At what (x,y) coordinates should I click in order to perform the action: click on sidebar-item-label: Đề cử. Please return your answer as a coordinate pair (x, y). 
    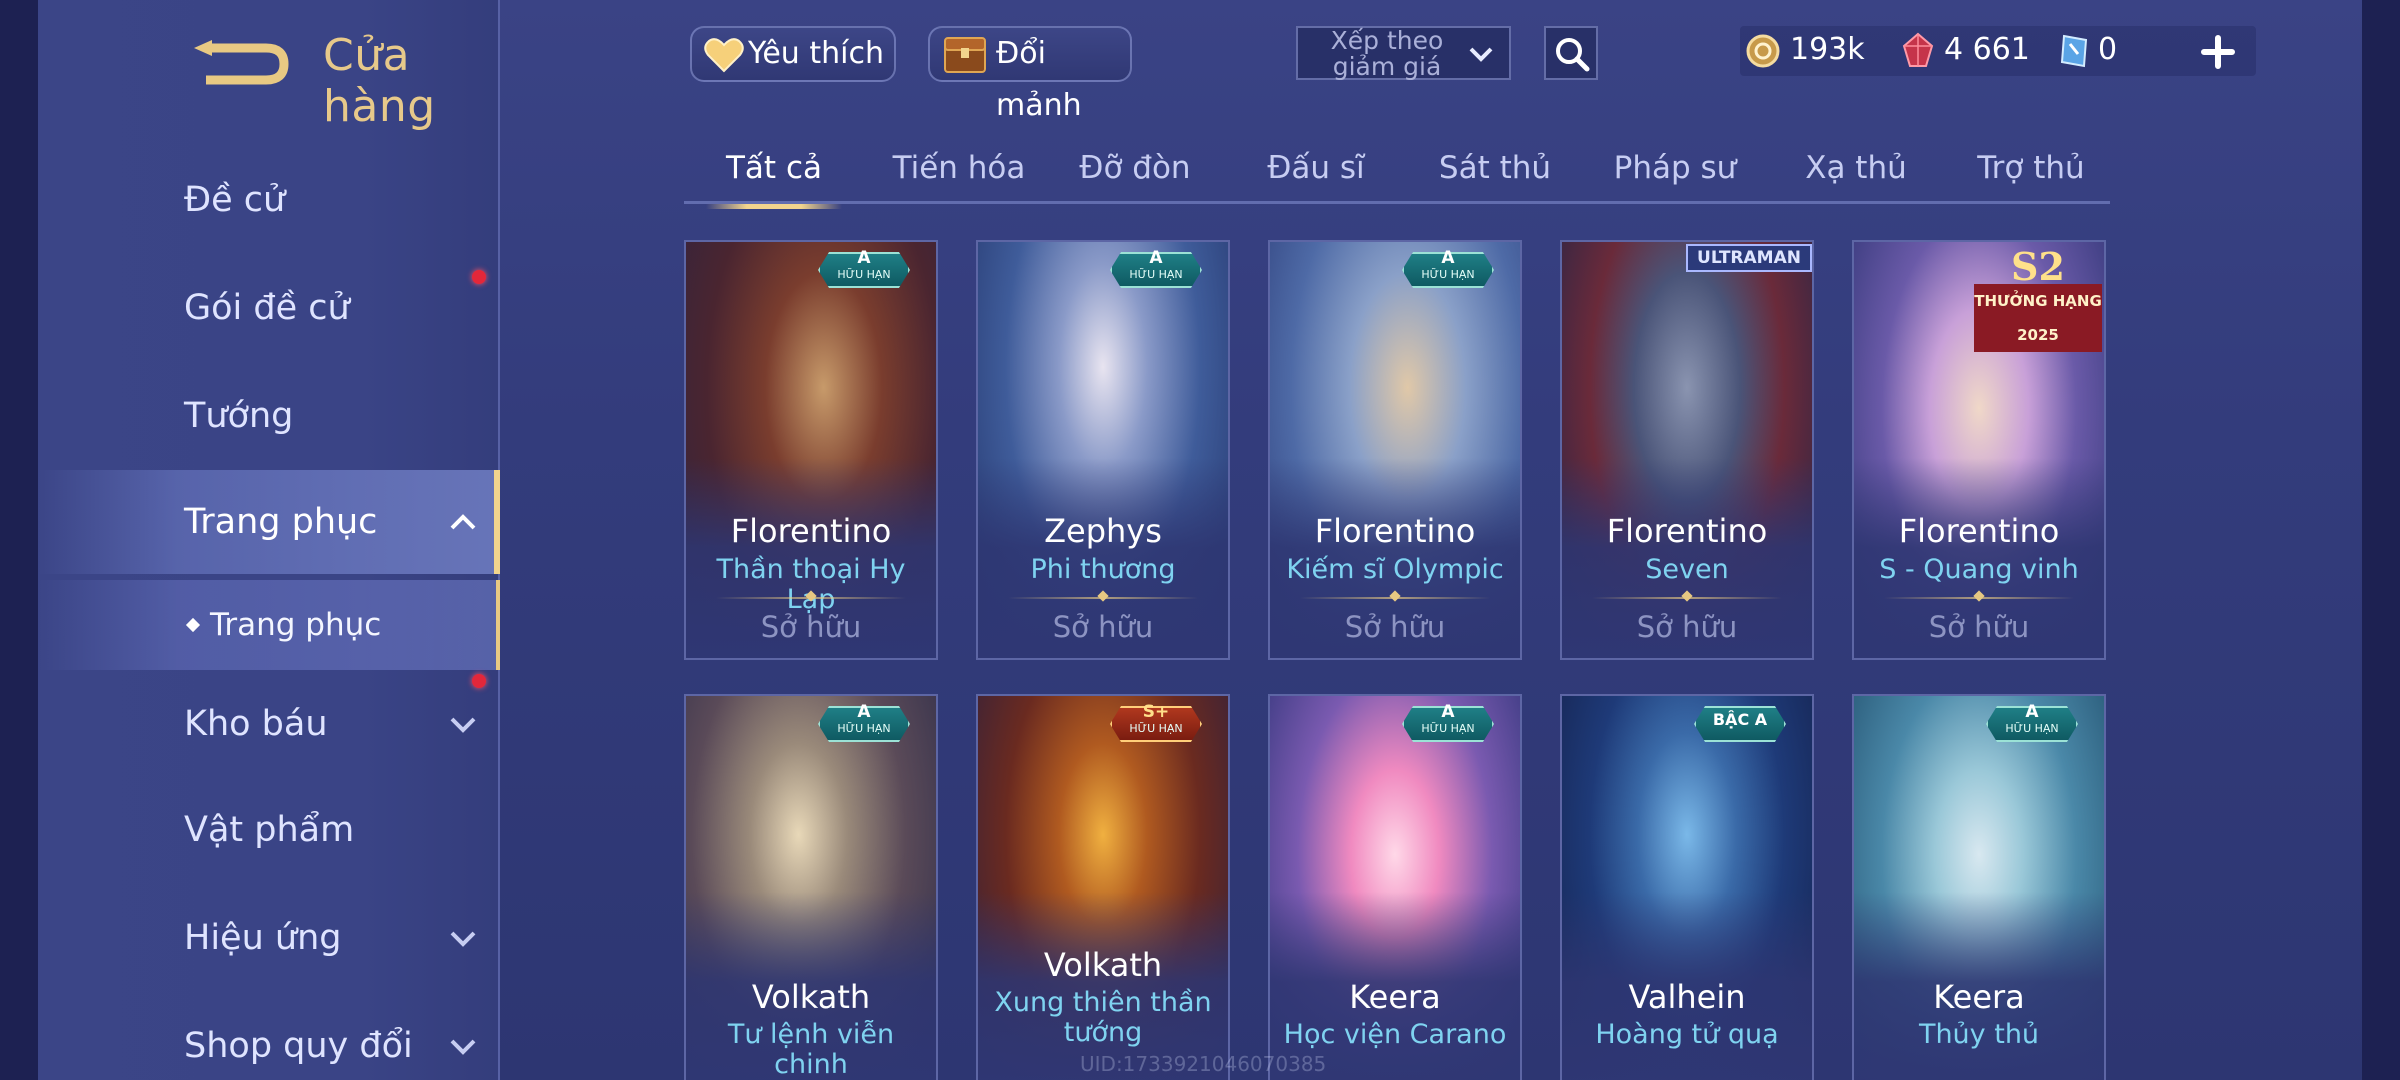
    Looking at the image, I should click on (235, 200).